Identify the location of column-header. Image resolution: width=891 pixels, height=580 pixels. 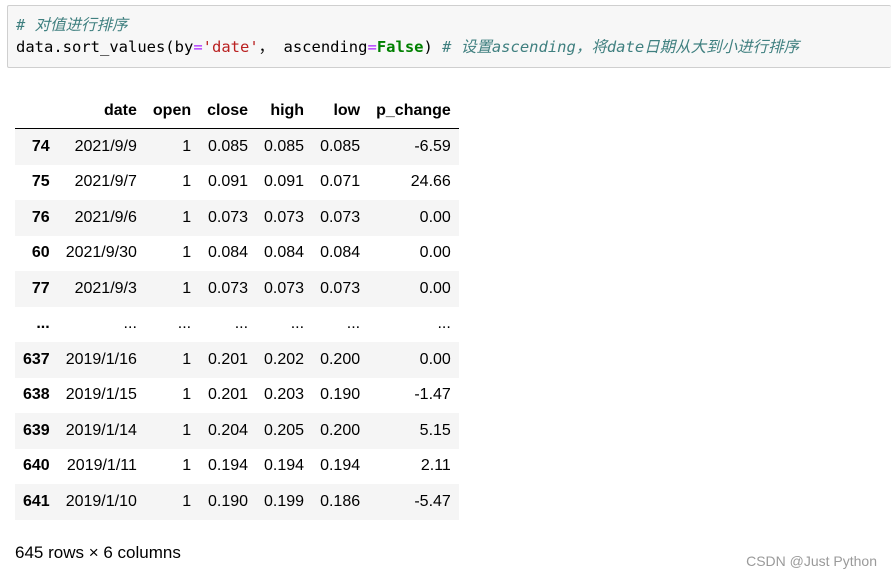
(36, 111).